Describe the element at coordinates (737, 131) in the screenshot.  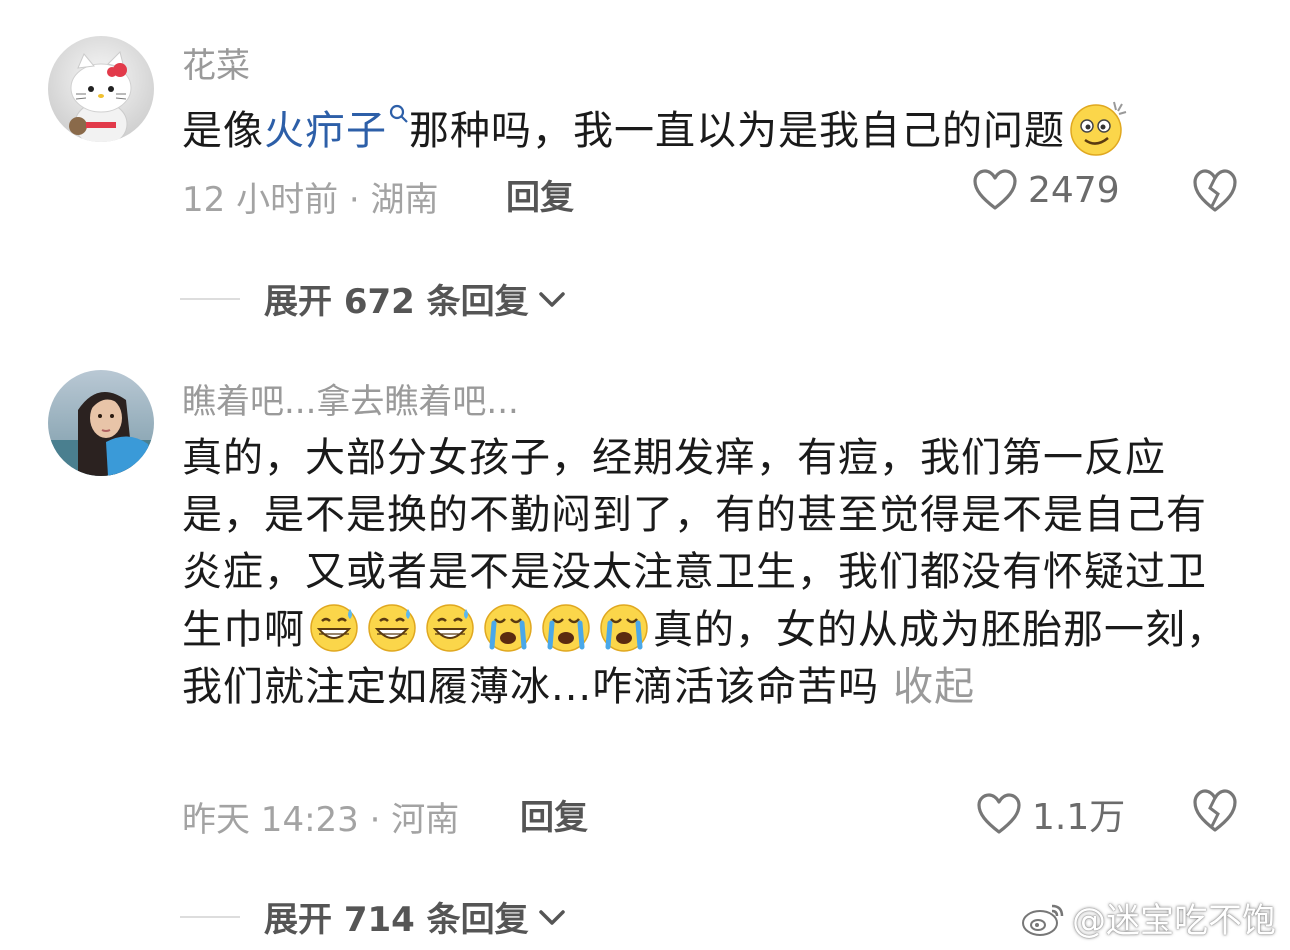
I see `text-after: 那种吗，我一直以为是我自己的问题` at that location.